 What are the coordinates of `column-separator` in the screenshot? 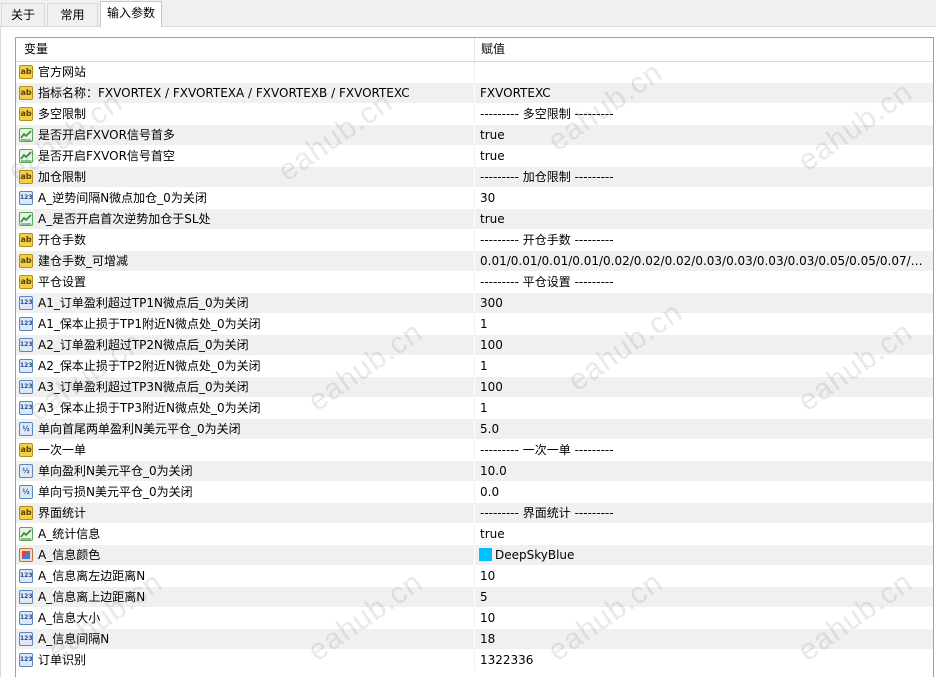 It's located at (474, 49).